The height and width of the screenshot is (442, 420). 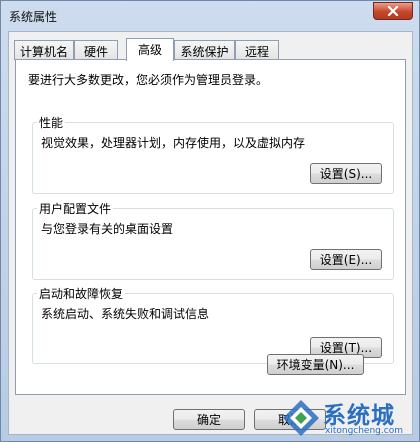 I want to click on user-profiles-title: 用户配置文件, so click(x=75, y=208).